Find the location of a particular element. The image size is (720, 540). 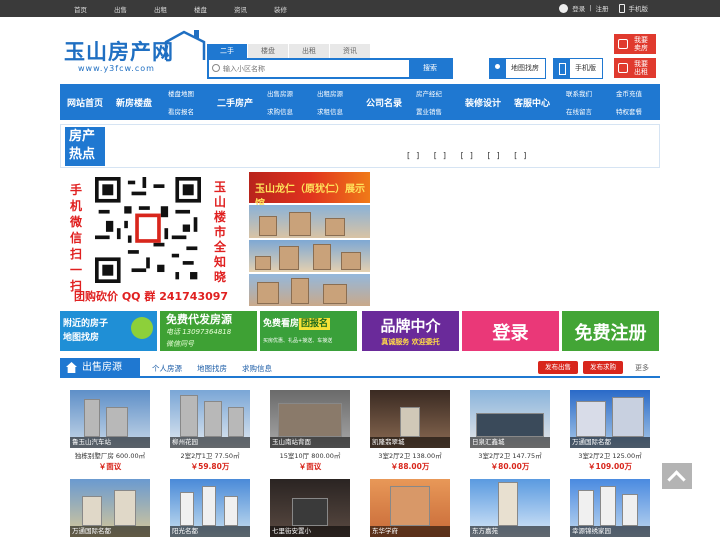

listing-photo: 鲁玉山汽车站 is located at coordinates (110, 419).